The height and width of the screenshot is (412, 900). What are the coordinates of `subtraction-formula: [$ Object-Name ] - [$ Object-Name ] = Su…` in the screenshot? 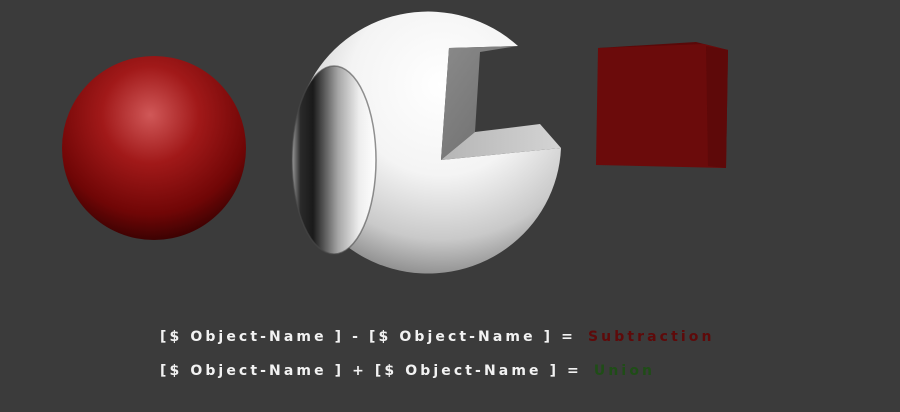 It's located at (437, 337).